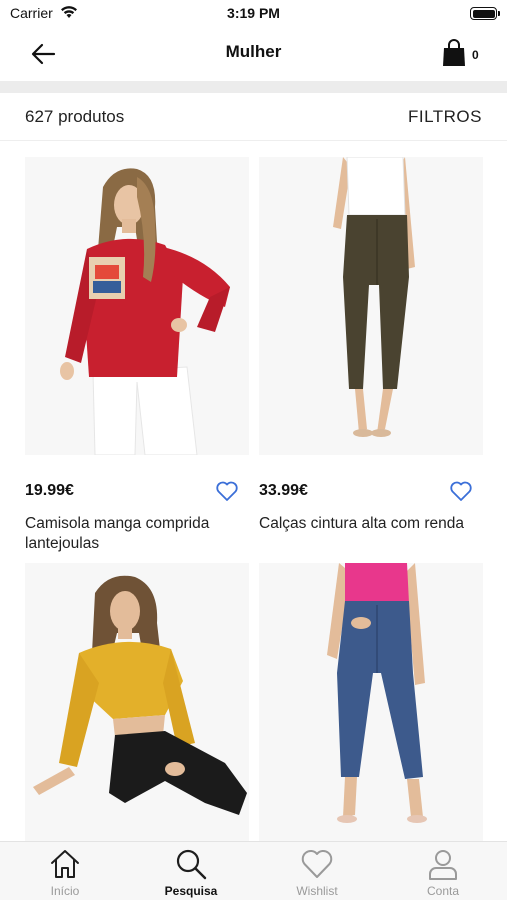 The width and height of the screenshot is (507, 901). I want to click on tab-wishlist: Wishlist, so click(317, 871).